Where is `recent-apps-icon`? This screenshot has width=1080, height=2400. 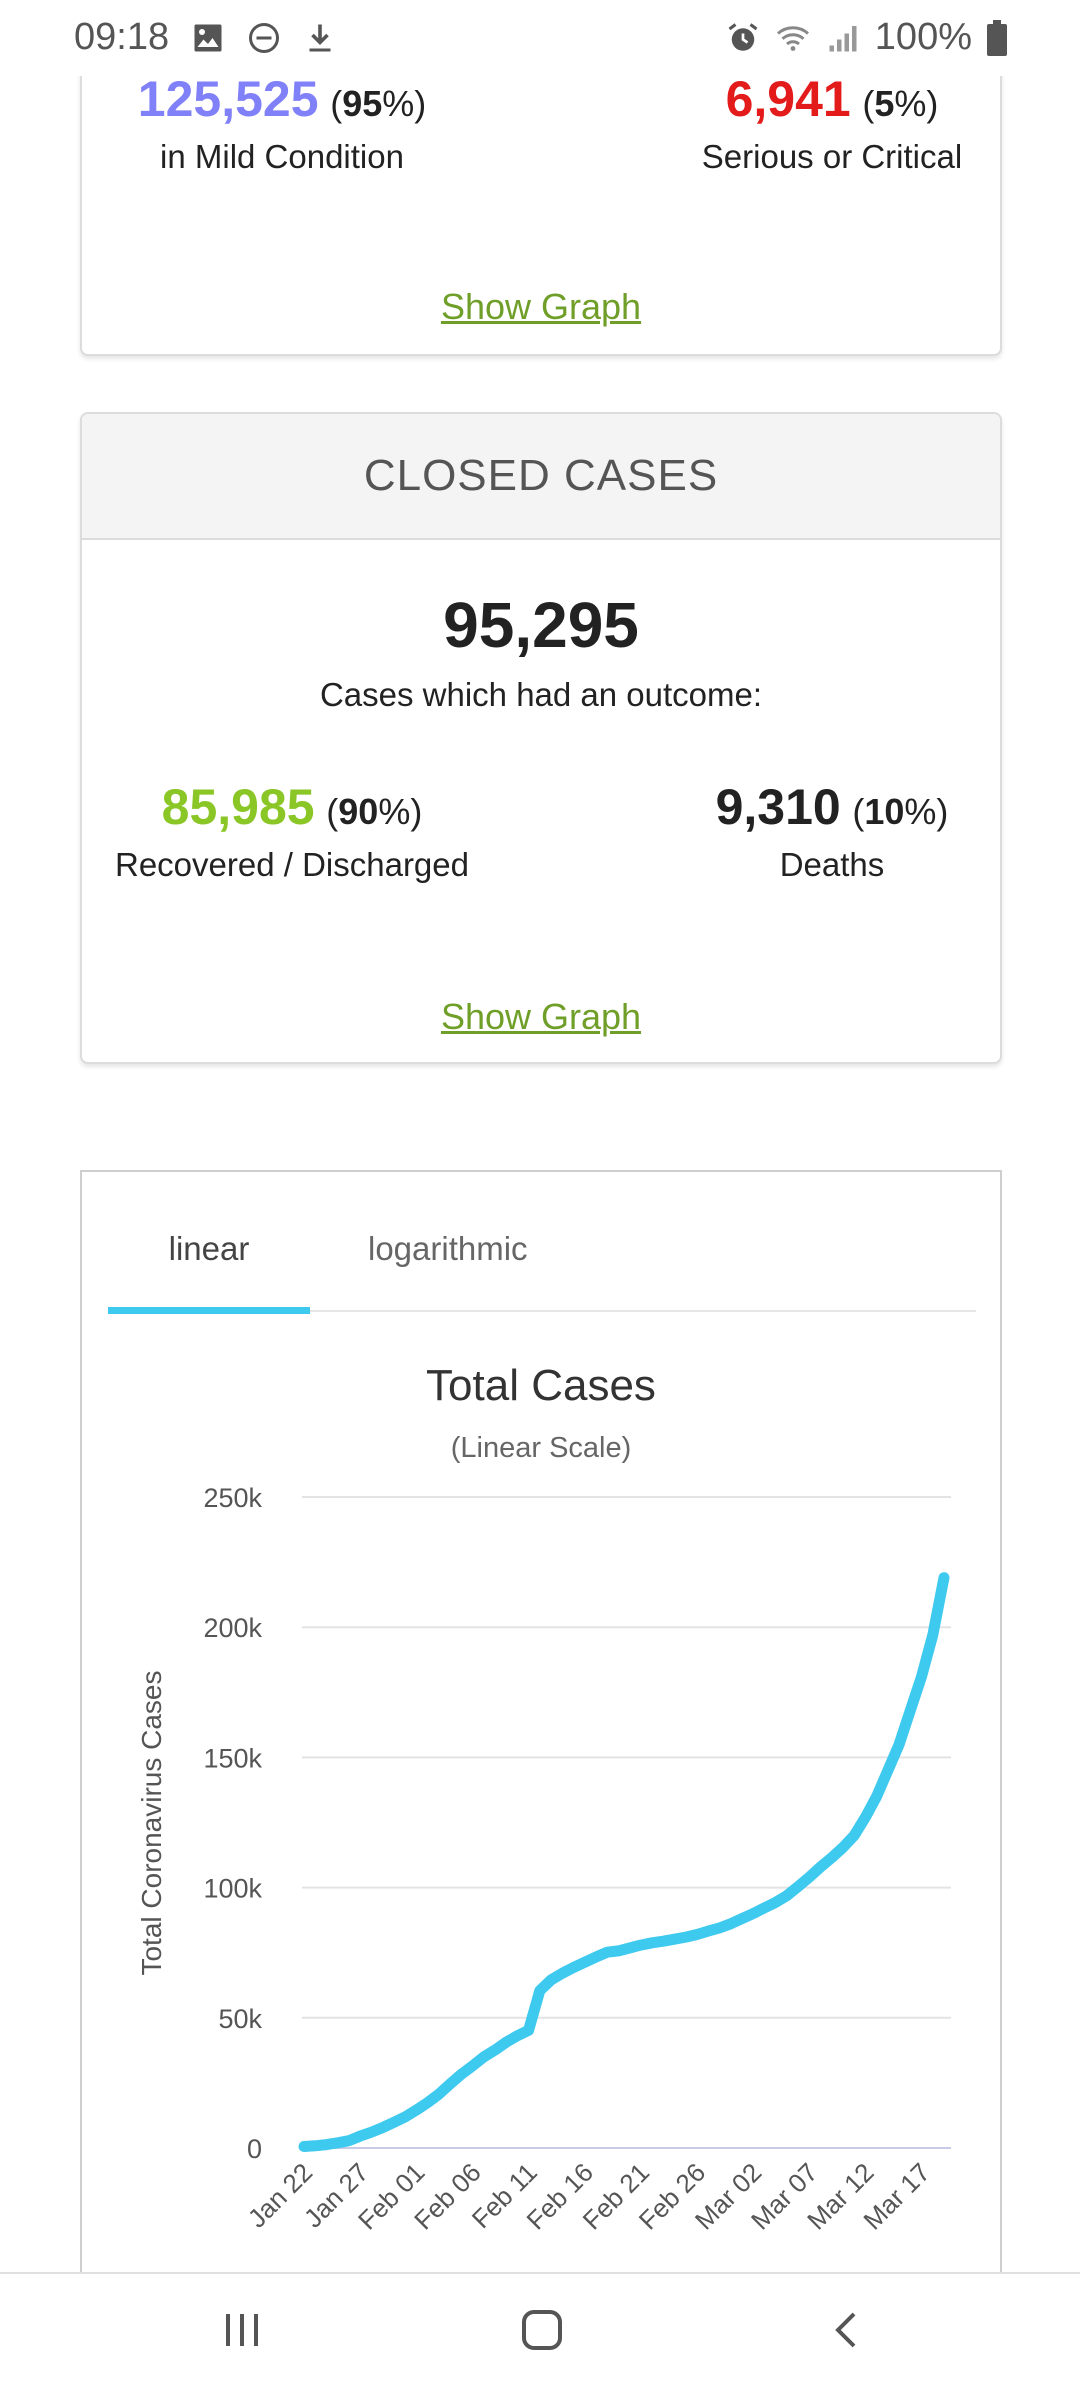 recent-apps-icon is located at coordinates (242, 2330).